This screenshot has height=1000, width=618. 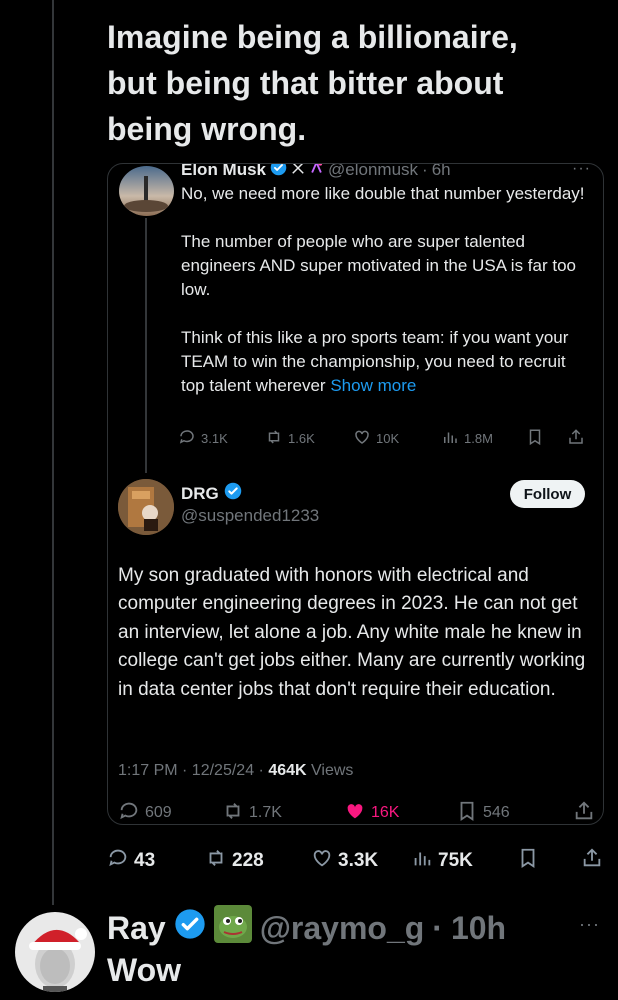 What do you see at coordinates (223, 172) in the screenshot?
I see `parent-author-name: Elon Musk` at bounding box center [223, 172].